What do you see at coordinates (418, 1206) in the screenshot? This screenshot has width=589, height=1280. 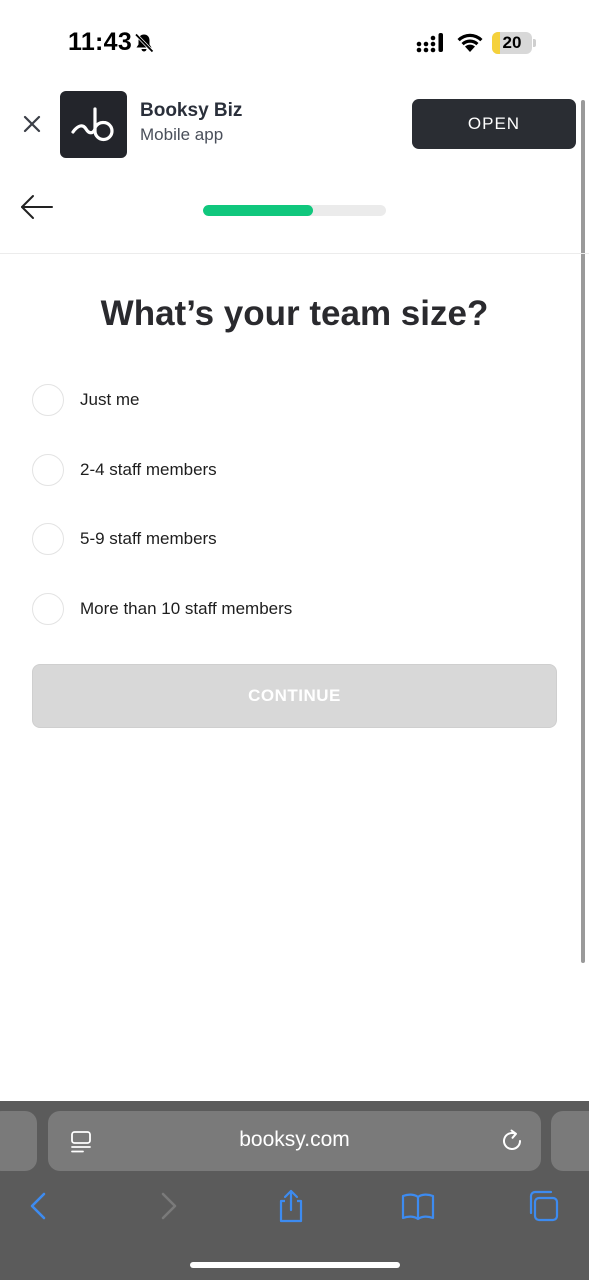 I see `bookmarks-icon` at bounding box center [418, 1206].